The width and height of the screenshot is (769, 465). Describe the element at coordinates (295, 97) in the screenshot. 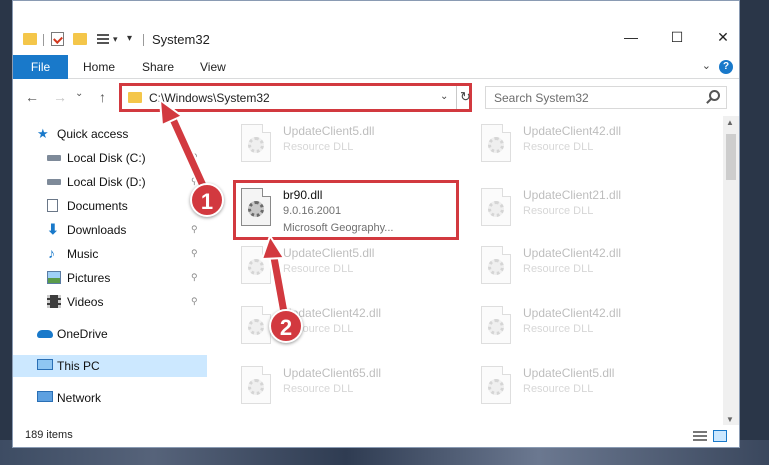

I see `address-bar: C:\Windows\System32 ⌄ ↻` at that location.